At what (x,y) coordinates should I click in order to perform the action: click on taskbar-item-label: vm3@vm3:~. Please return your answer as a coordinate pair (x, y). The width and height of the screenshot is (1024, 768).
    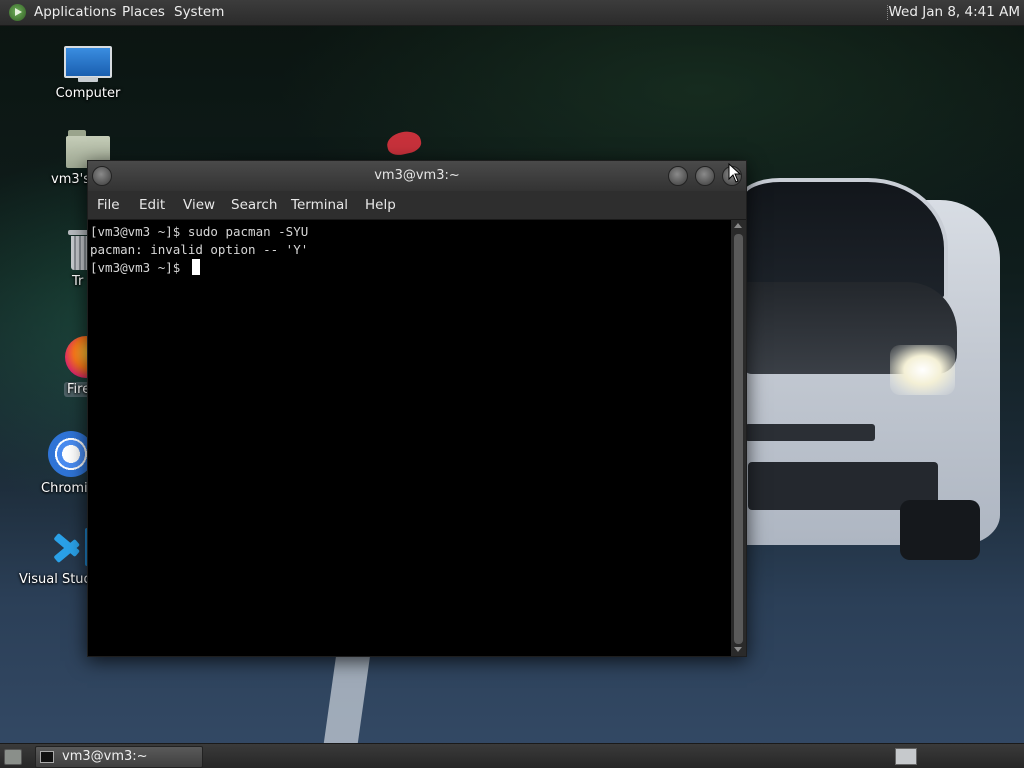
    Looking at the image, I should click on (105, 756).